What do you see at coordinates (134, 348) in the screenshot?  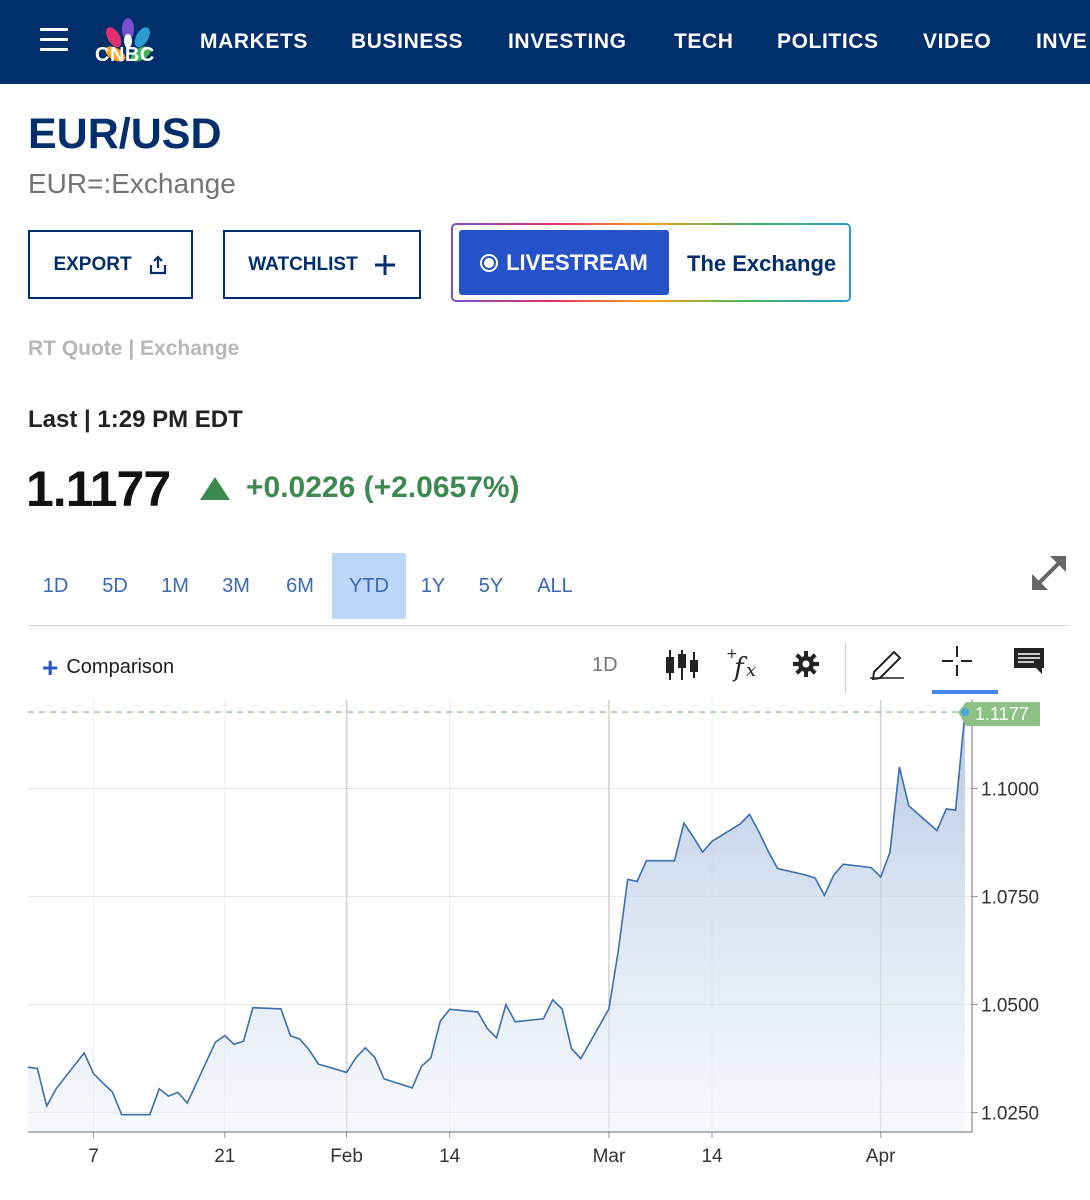 I see `rt-quote-label: RT Quote | Exchange` at bounding box center [134, 348].